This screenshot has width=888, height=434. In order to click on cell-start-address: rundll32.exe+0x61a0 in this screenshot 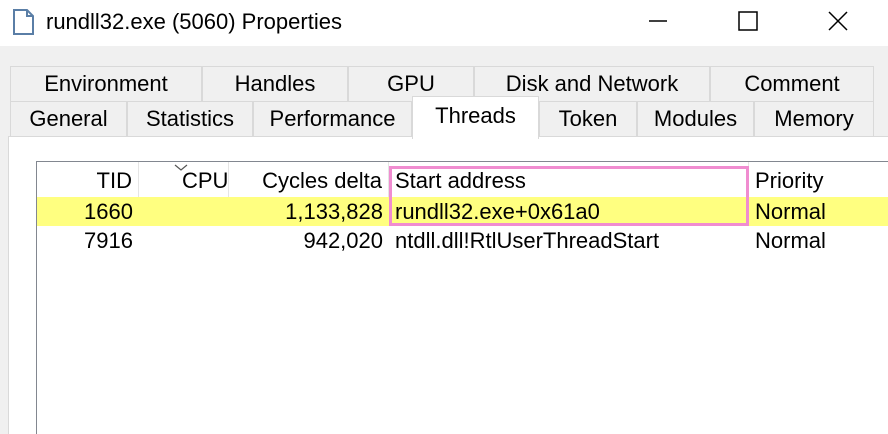, I will do `click(497, 211)`.